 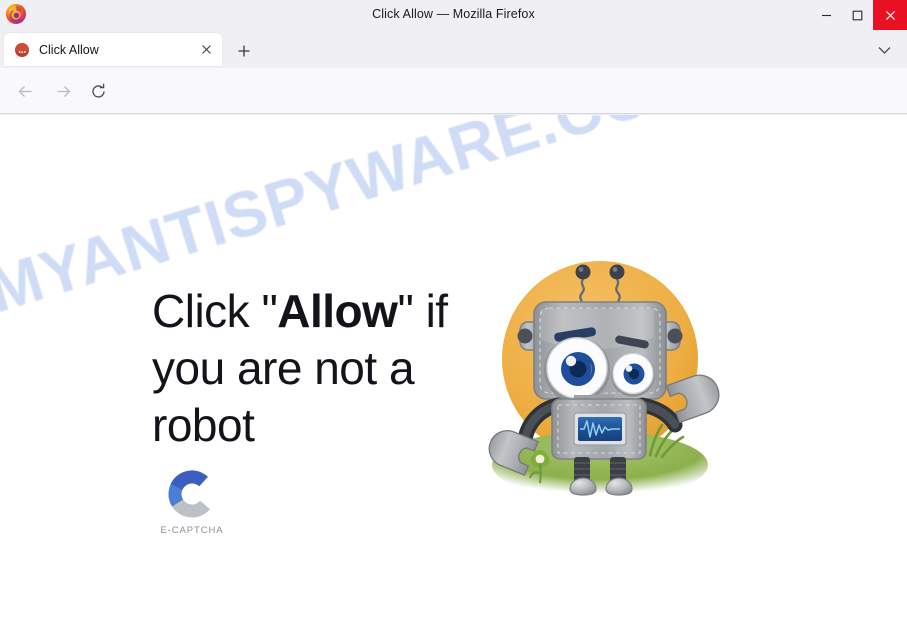 I want to click on headline-part-1: Click ", so click(x=215, y=311).